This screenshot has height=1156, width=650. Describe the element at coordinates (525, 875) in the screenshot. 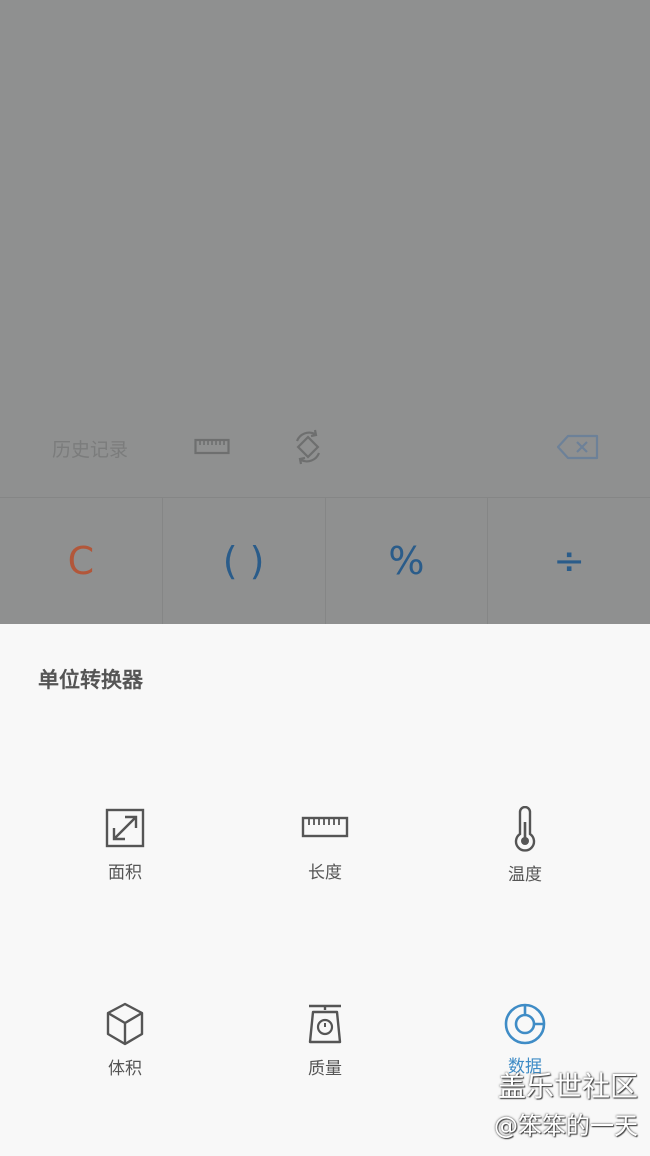

I see `converter-label: 温度` at that location.